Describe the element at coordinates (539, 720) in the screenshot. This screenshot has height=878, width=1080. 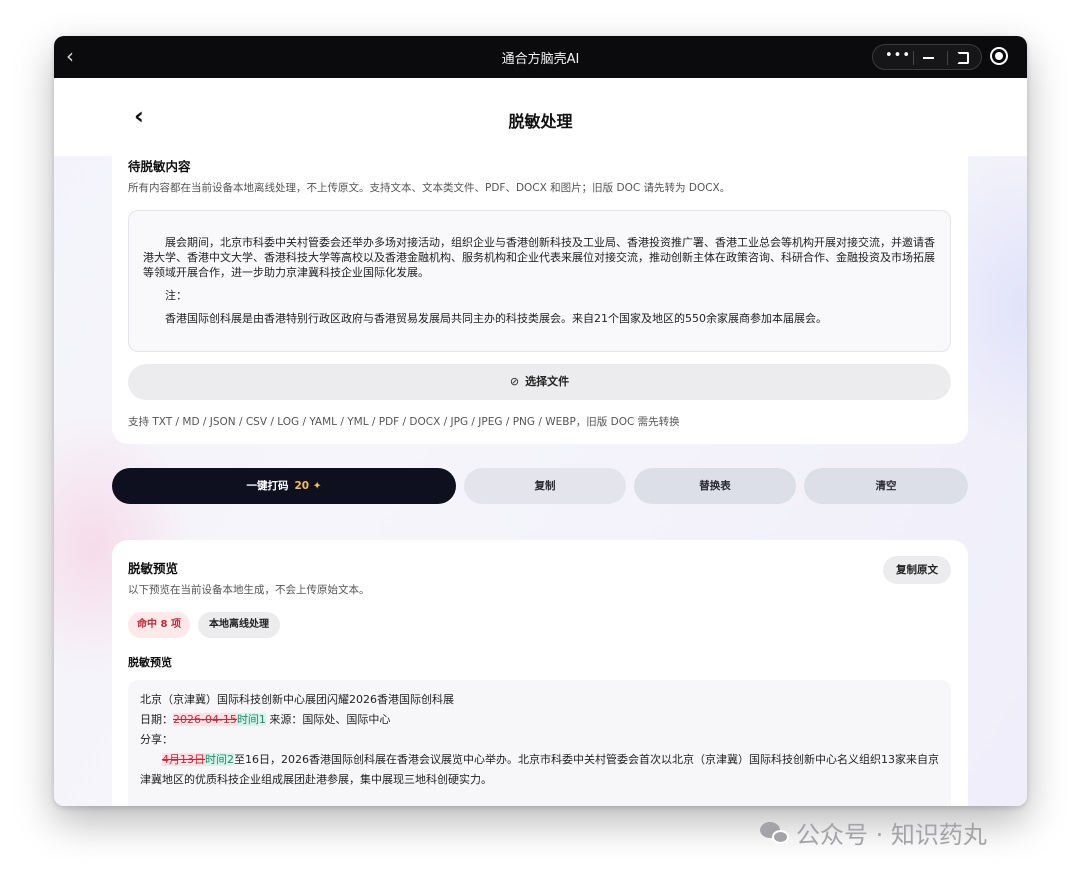
I see `preview-line-date: 日期：2026-04-15时间1 来源：国际处、国际中心` at that location.